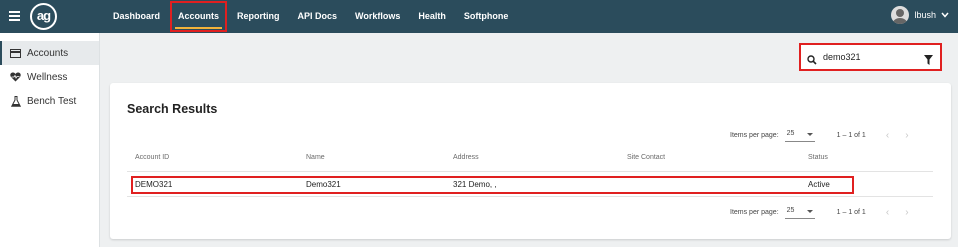  I want to click on cell-address: 321 Demo, ,, so click(475, 184).